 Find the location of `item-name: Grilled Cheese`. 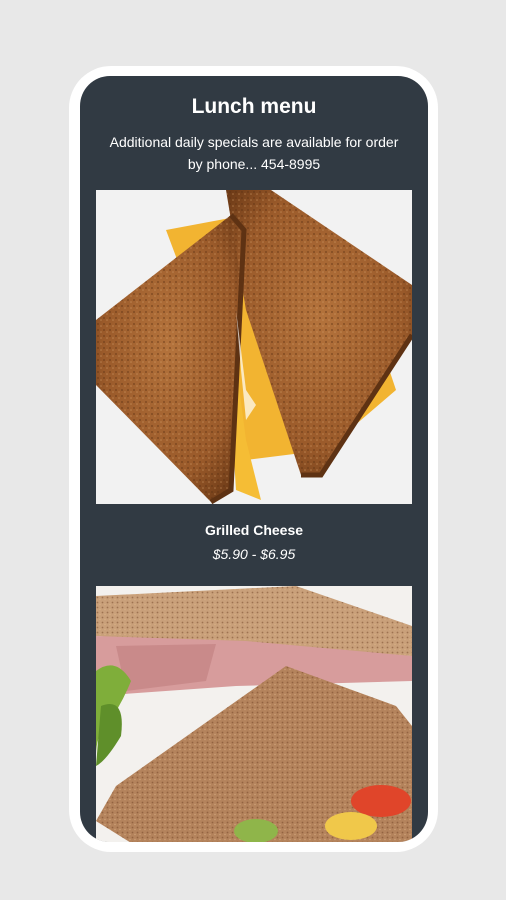

item-name: Grilled Cheese is located at coordinates (254, 530).